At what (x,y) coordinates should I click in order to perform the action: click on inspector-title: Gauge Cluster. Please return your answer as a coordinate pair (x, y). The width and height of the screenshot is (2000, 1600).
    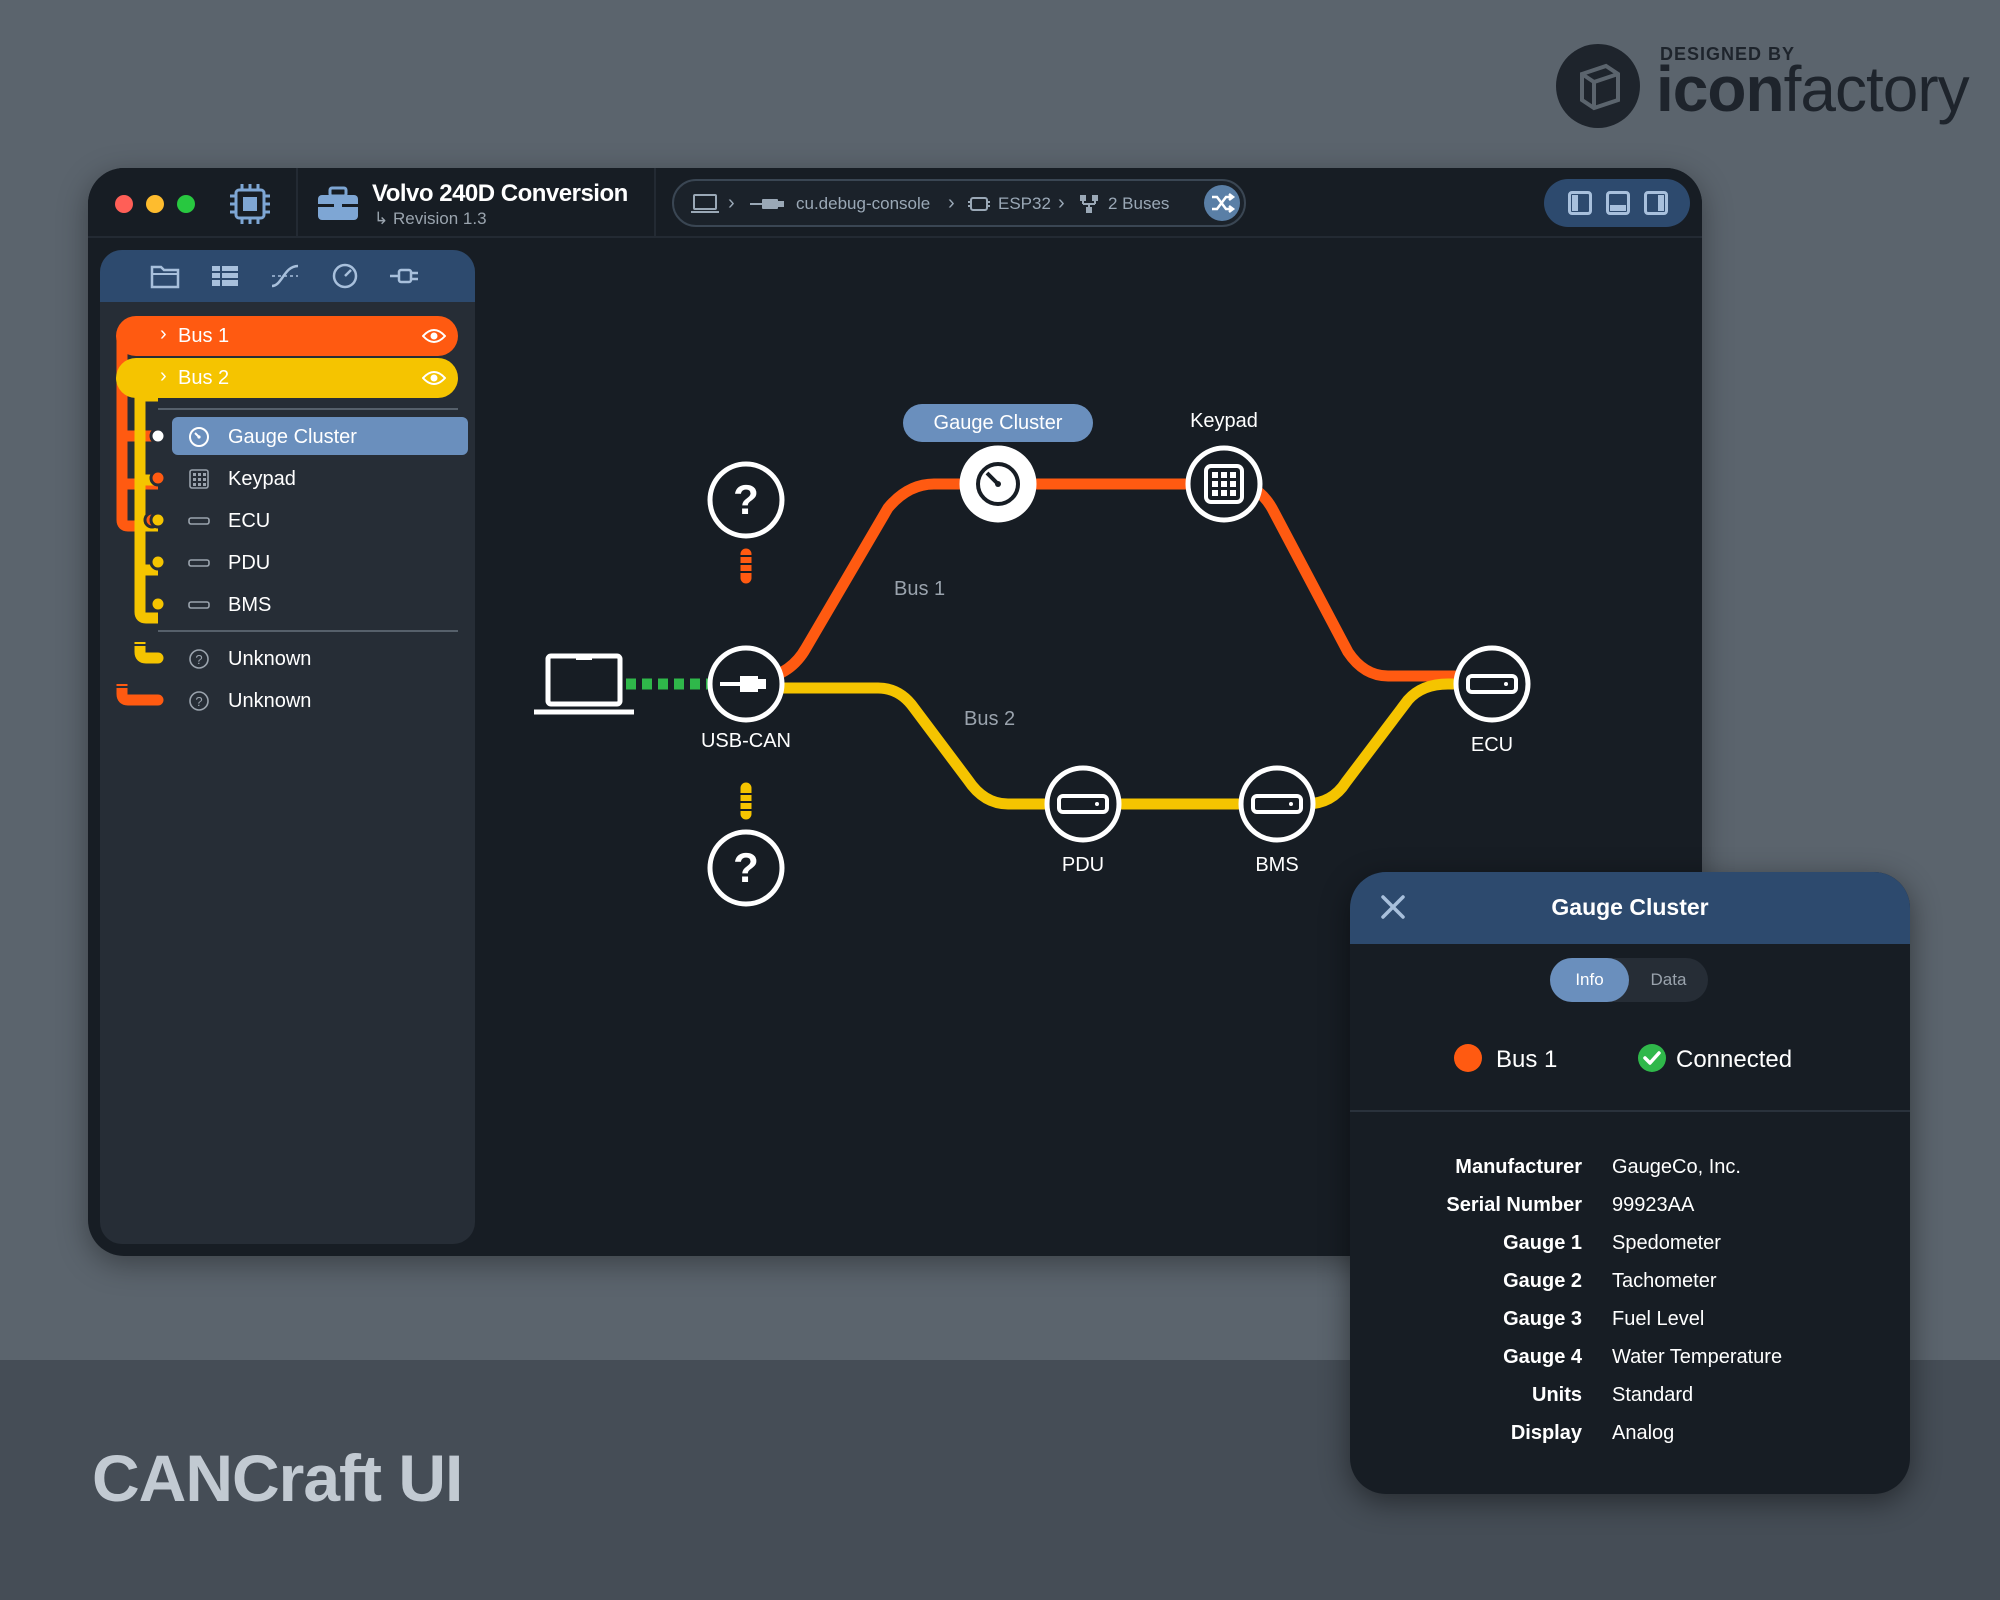
    Looking at the image, I should click on (1630, 907).